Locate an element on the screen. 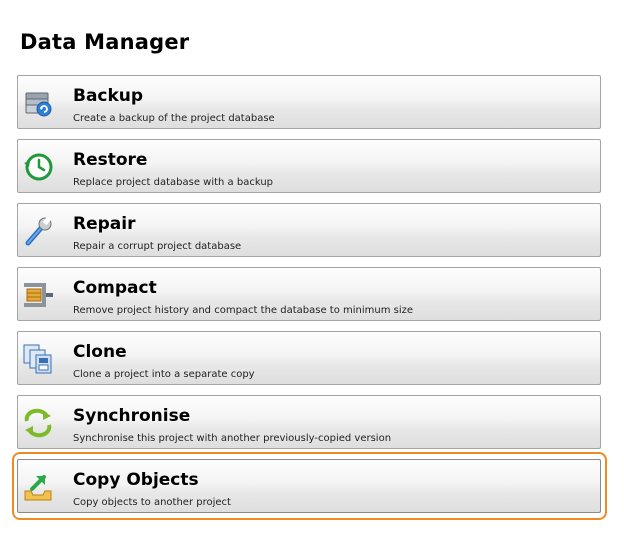 Image resolution: width=624 pixels, height=537 pixels. restore-clock-icon is located at coordinates (38, 167).